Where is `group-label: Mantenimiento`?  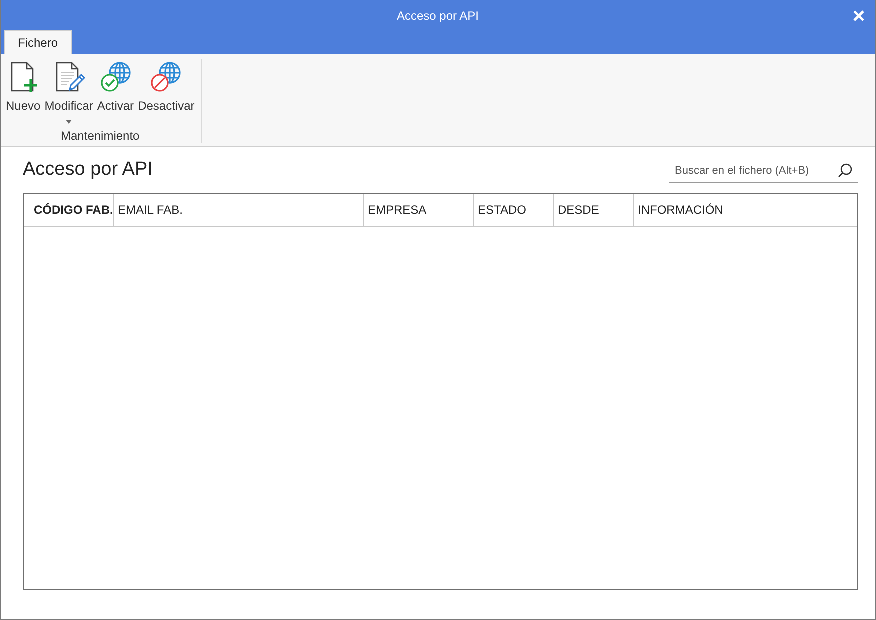 group-label: Mantenimiento is located at coordinates (100, 136).